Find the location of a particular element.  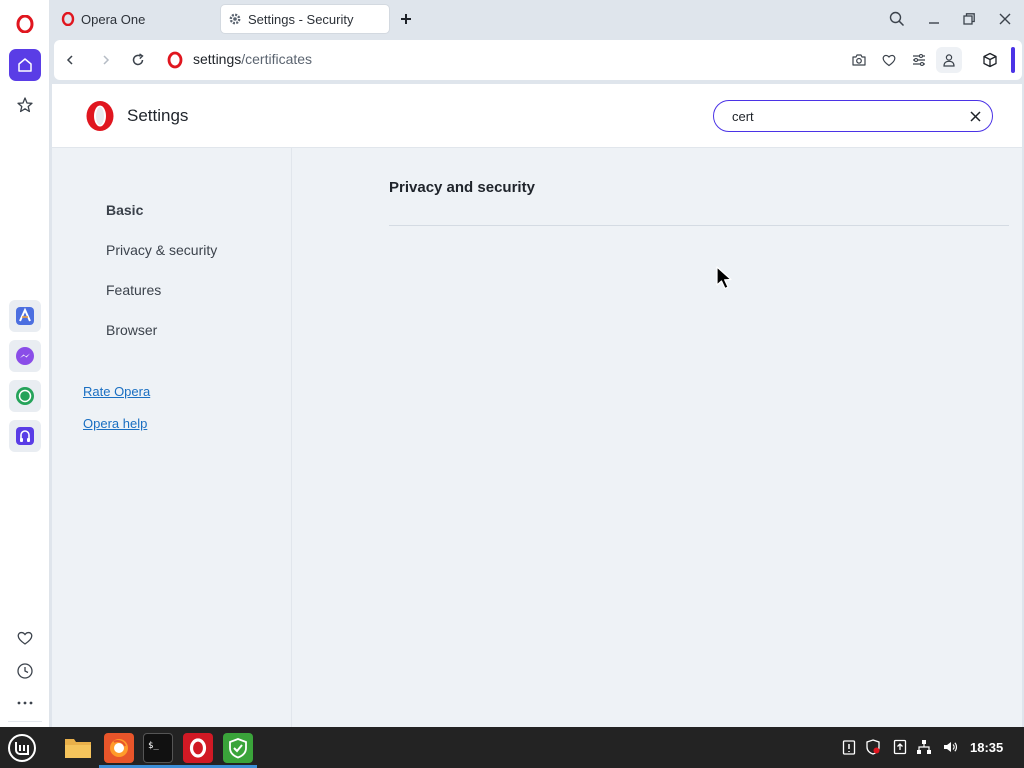

star-icon is located at coordinates (25, 105).